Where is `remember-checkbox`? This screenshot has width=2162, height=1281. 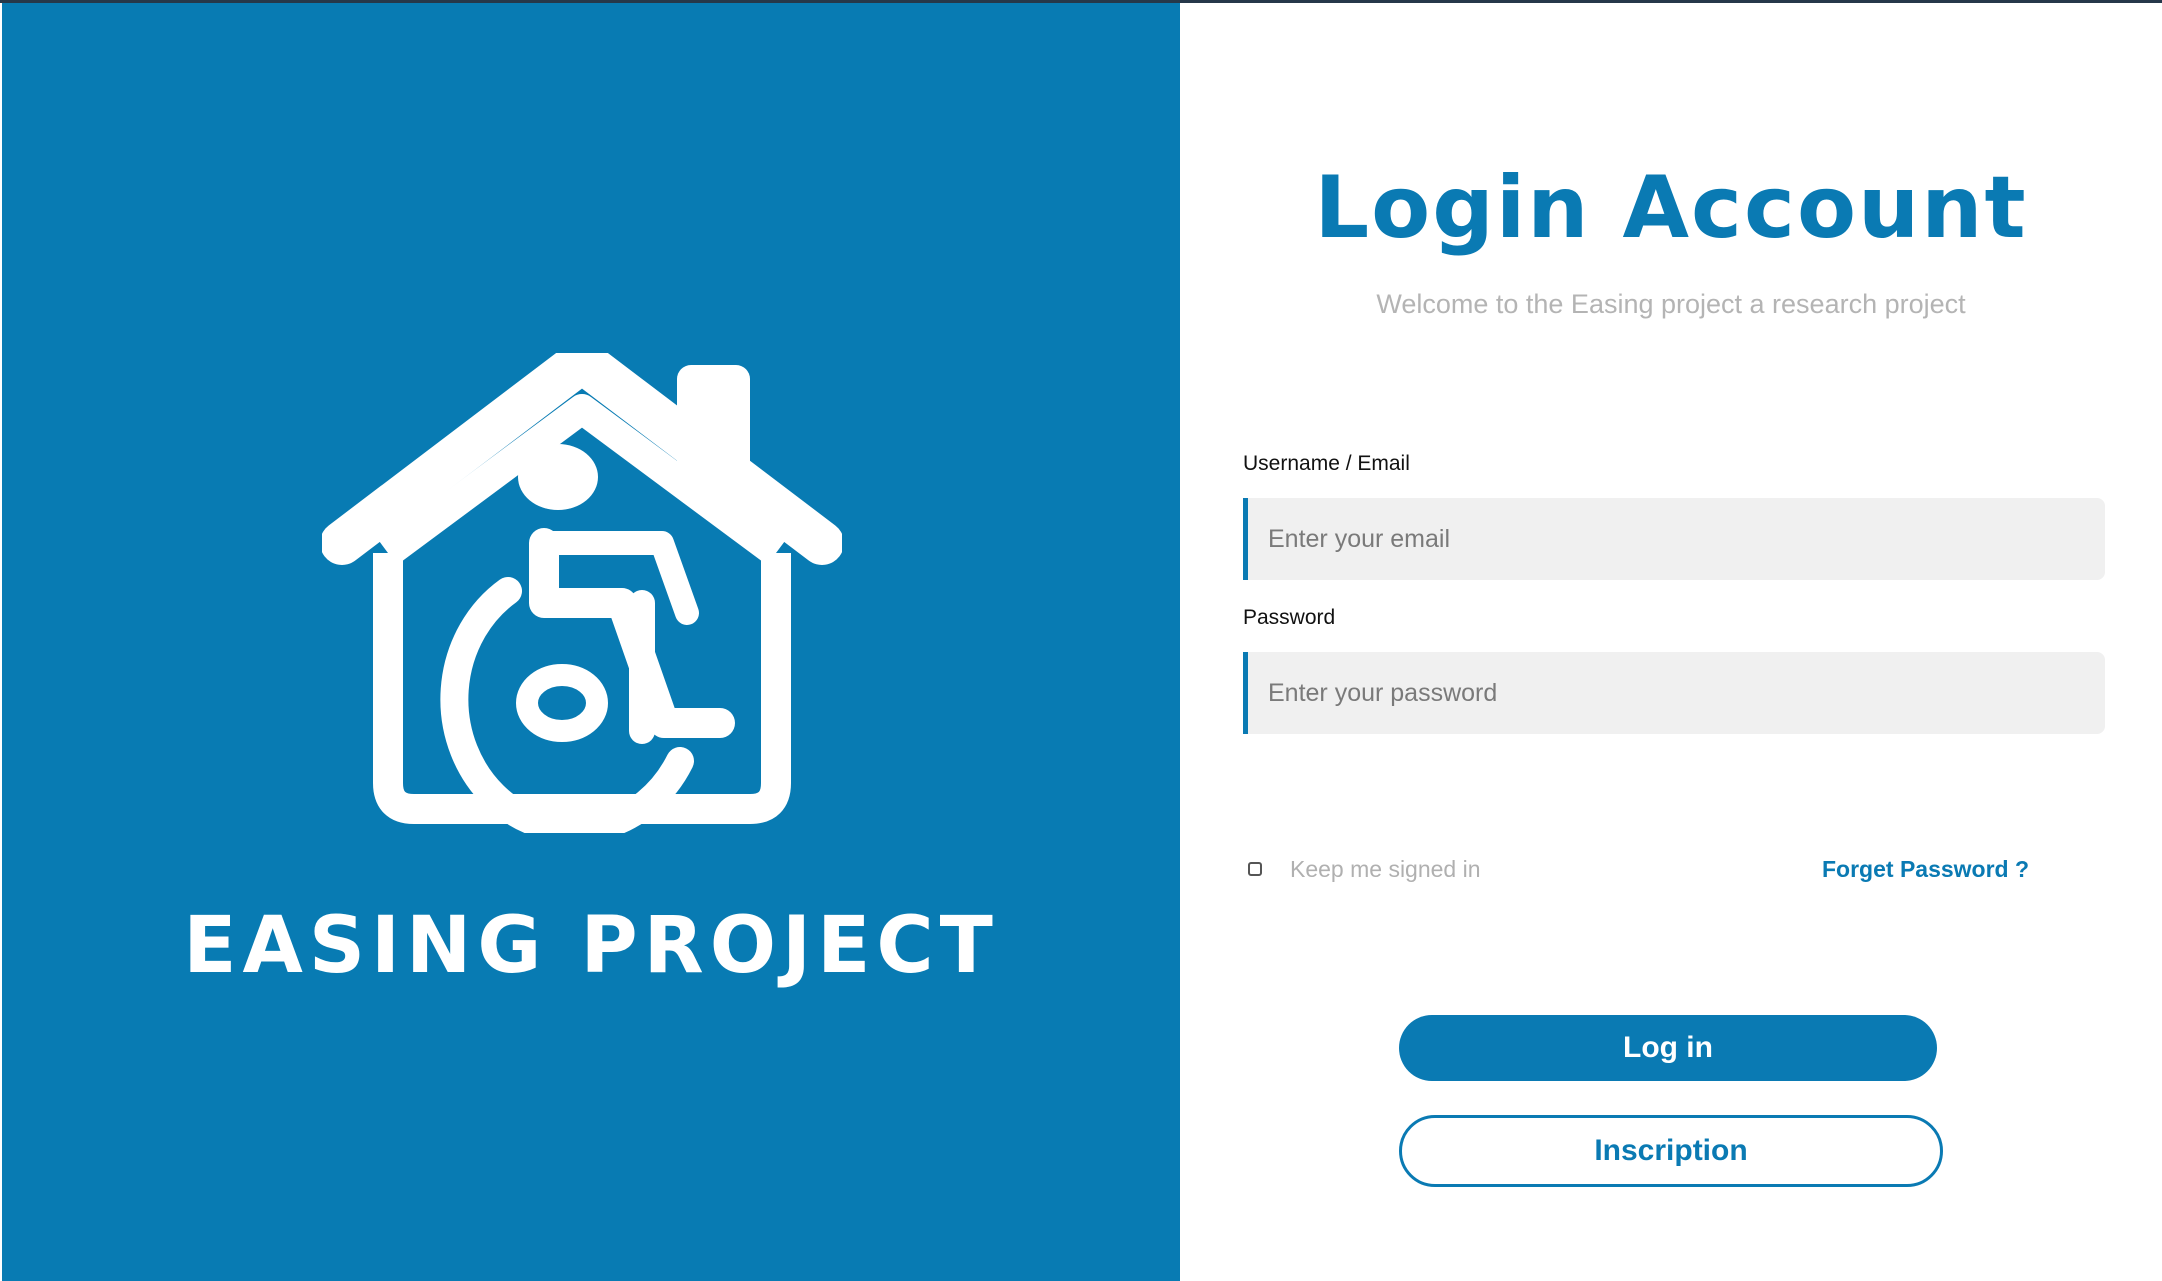
remember-checkbox is located at coordinates (1255, 869).